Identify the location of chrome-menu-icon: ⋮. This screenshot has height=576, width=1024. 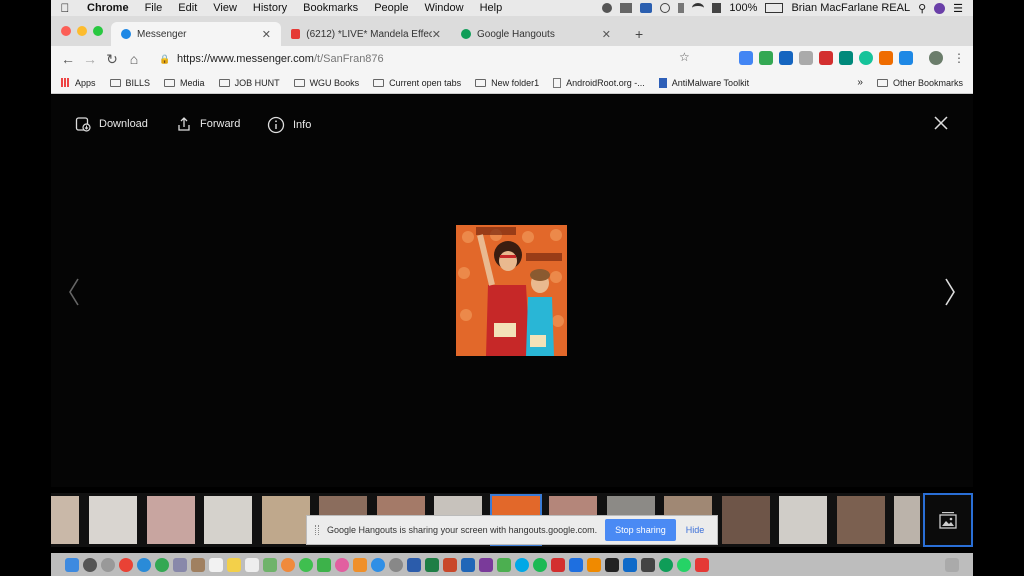
(959, 58).